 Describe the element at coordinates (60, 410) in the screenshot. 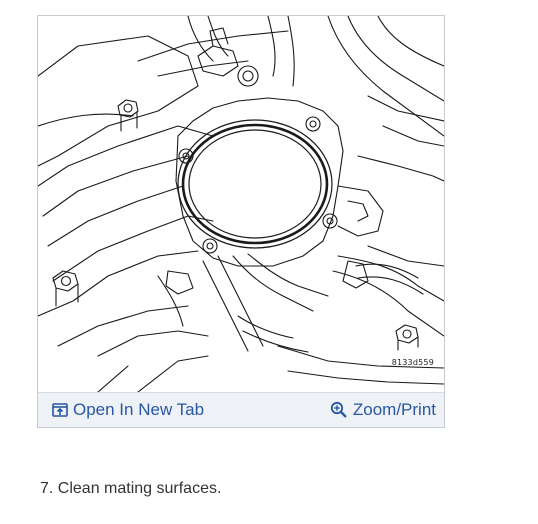

I see `open-in-new-tab-icon` at that location.